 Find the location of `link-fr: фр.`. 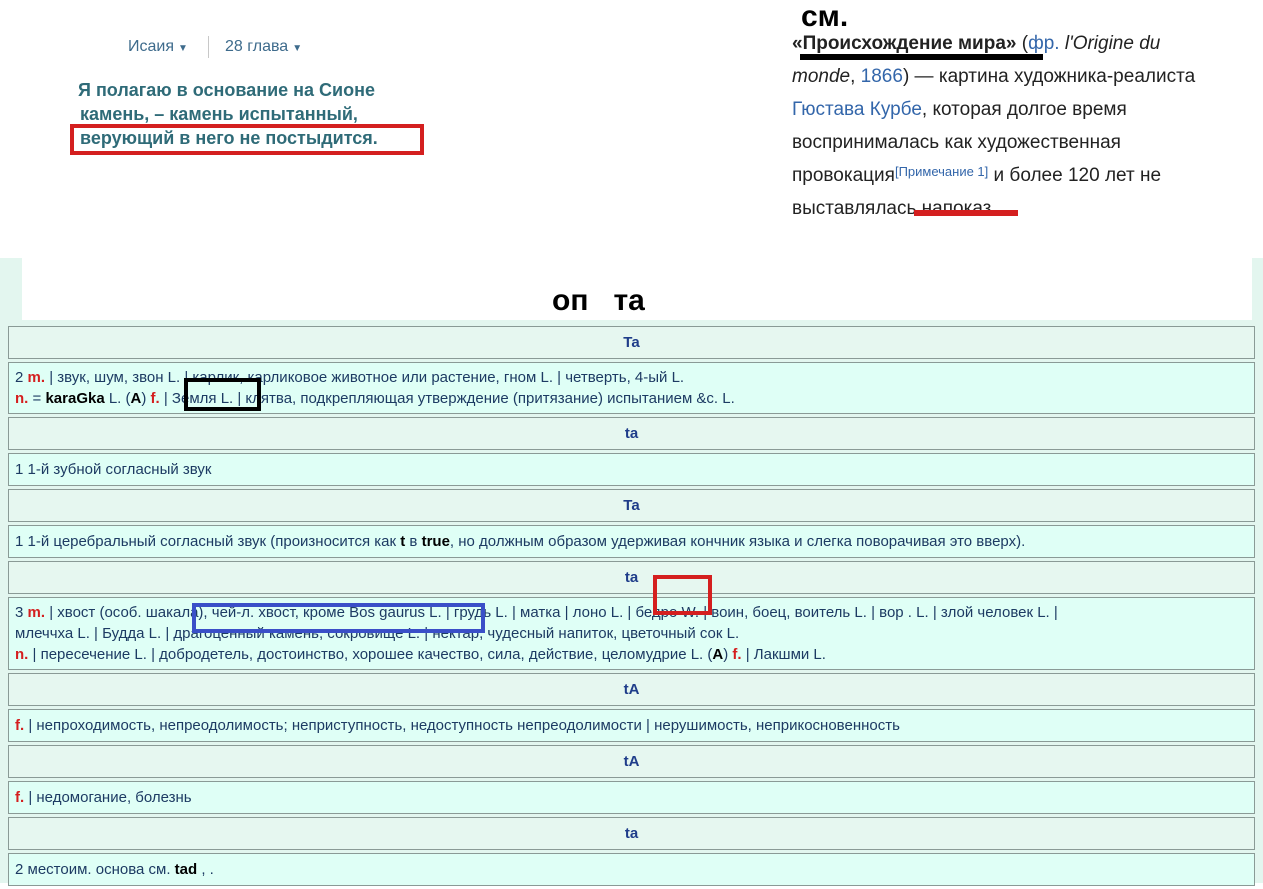

link-fr: фр. is located at coordinates (1043, 43).